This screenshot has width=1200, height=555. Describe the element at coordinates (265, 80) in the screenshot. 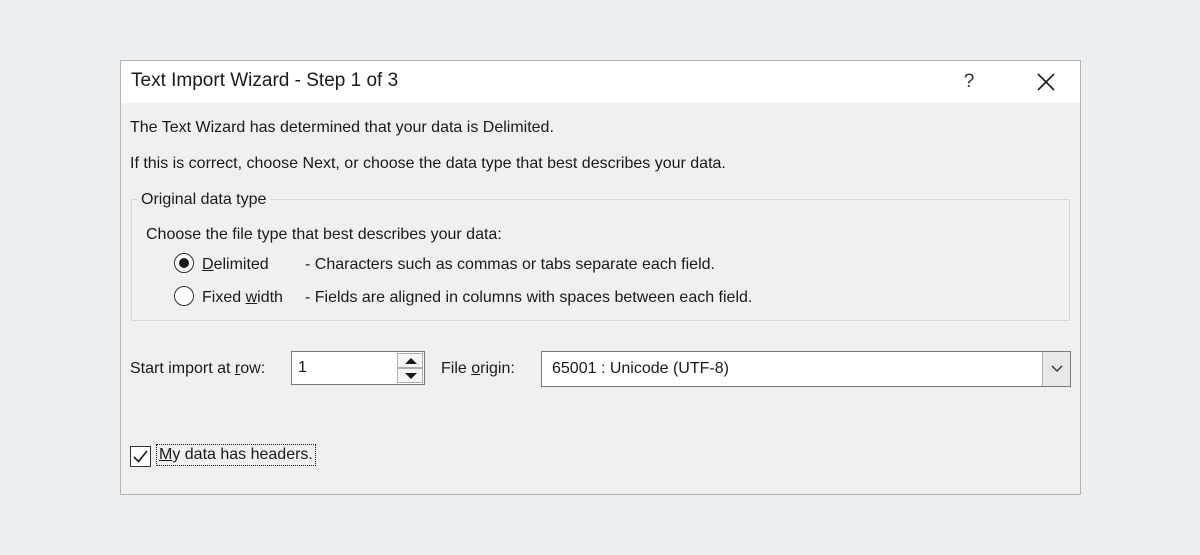

I see `dialog-title: Text Import Wizard - Step 1 of 3` at that location.